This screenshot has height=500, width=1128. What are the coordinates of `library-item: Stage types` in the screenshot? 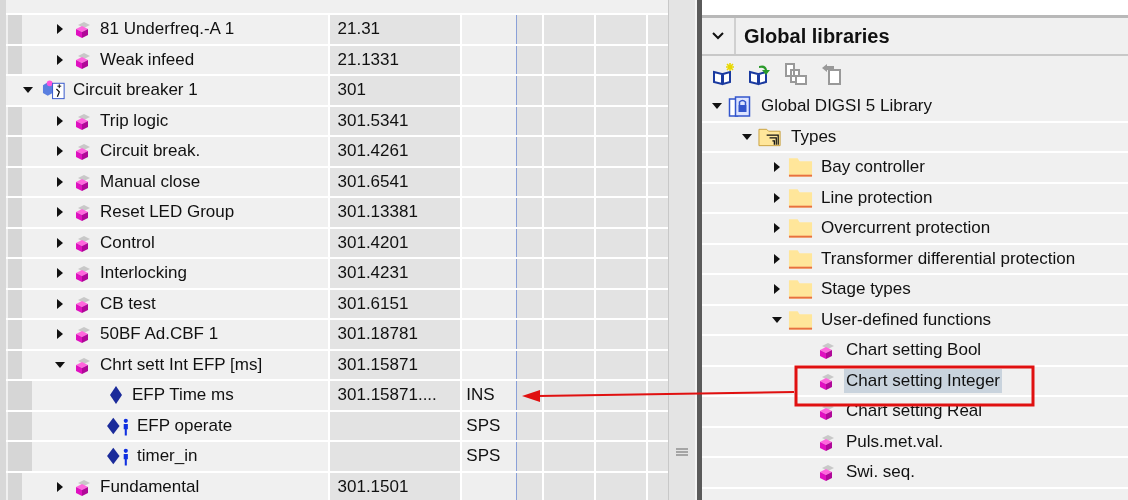 It's located at (866, 289).